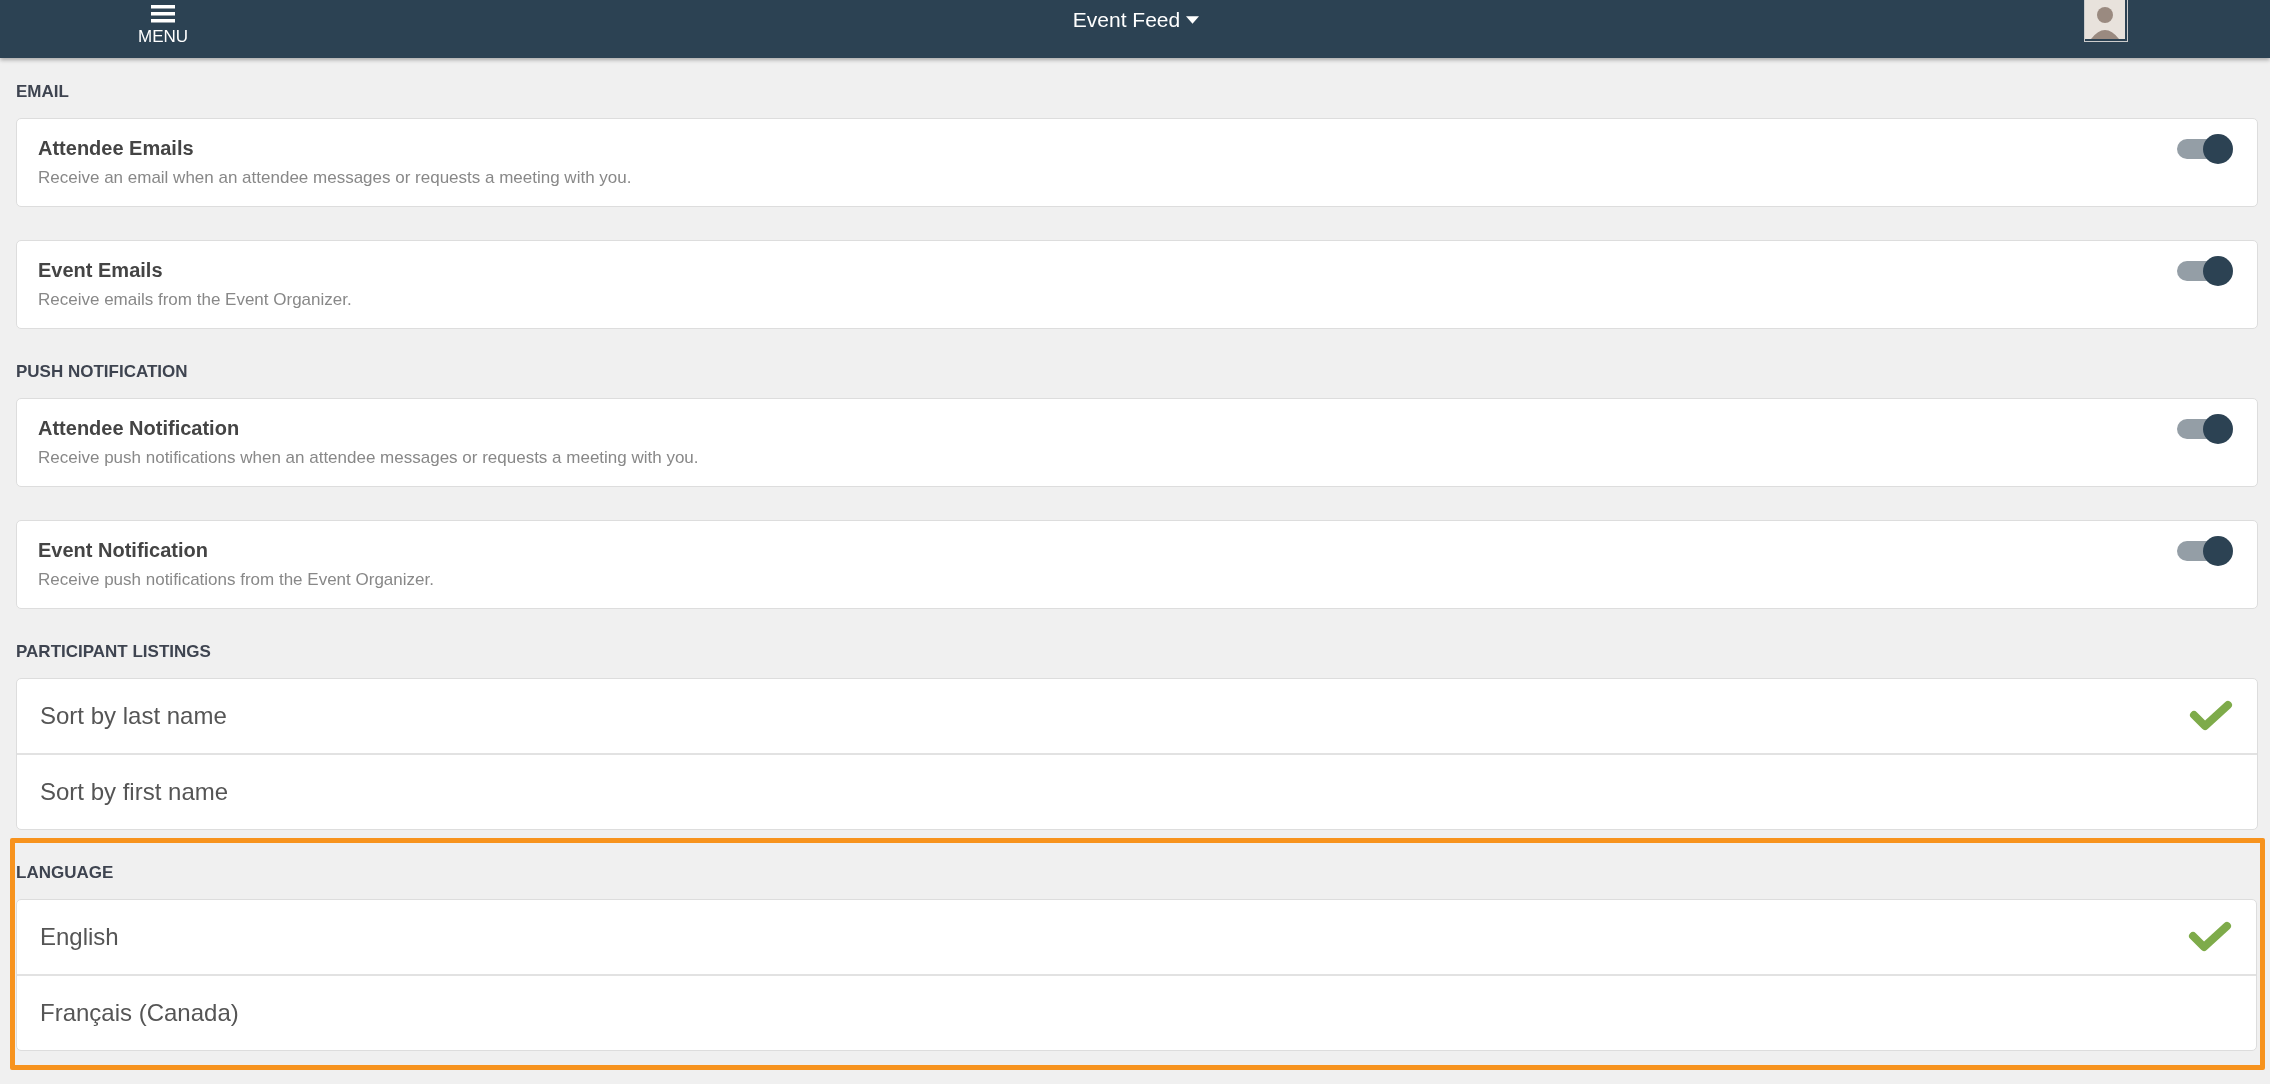 This screenshot has width=2270, height=1084. Describe the element at coordinates (1137, 792) in the screenshot. I see `option-row: Sort by first name` at that location.